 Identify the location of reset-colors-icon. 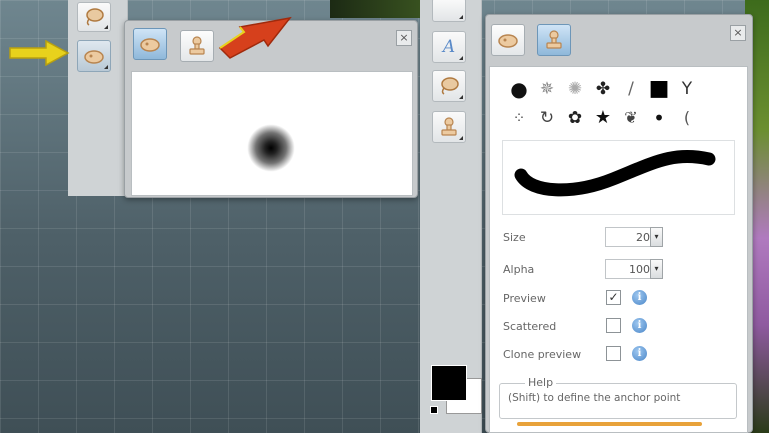
(434, 410).